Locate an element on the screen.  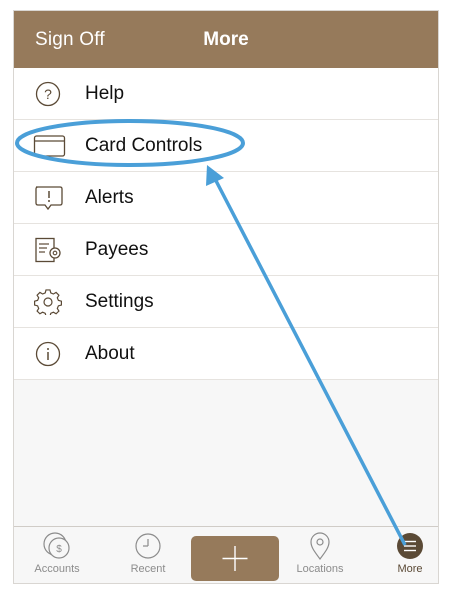
payees-document-gear-icon is located at coordinates (50, 250).